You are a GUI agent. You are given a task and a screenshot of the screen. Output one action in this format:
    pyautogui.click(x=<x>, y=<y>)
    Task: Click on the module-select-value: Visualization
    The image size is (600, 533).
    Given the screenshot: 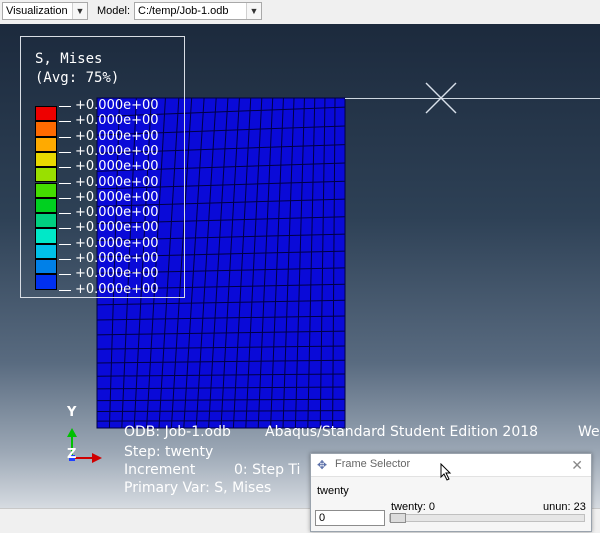 What is the action you would take?
    pyautogui.click(x=37, y=11)
    